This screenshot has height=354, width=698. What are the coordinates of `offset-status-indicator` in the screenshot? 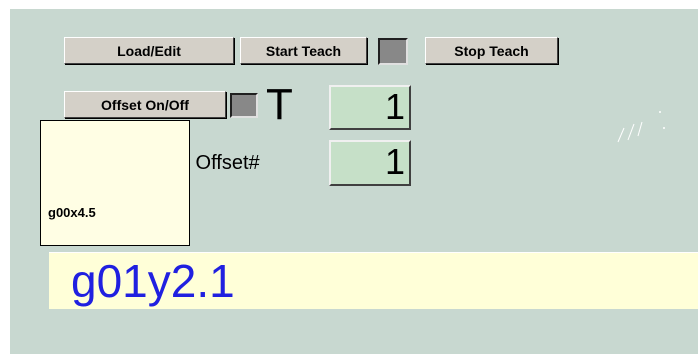 It's located at (244, 105).